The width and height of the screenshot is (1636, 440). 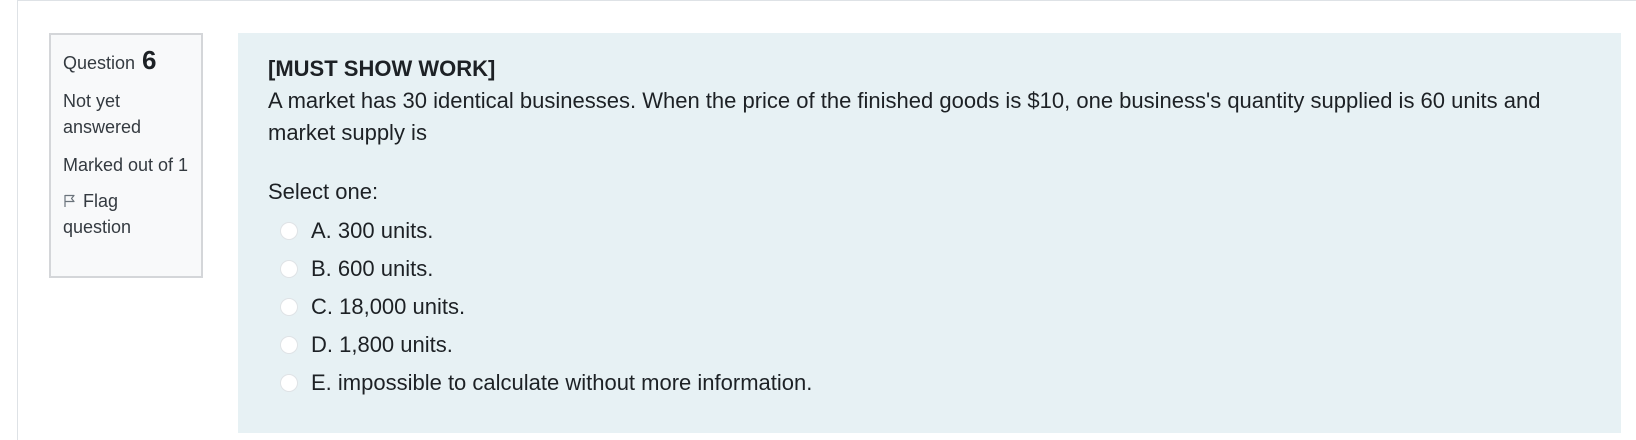 I want to click on answer-option-b: B. 600 units., so click(x=546, y=269).